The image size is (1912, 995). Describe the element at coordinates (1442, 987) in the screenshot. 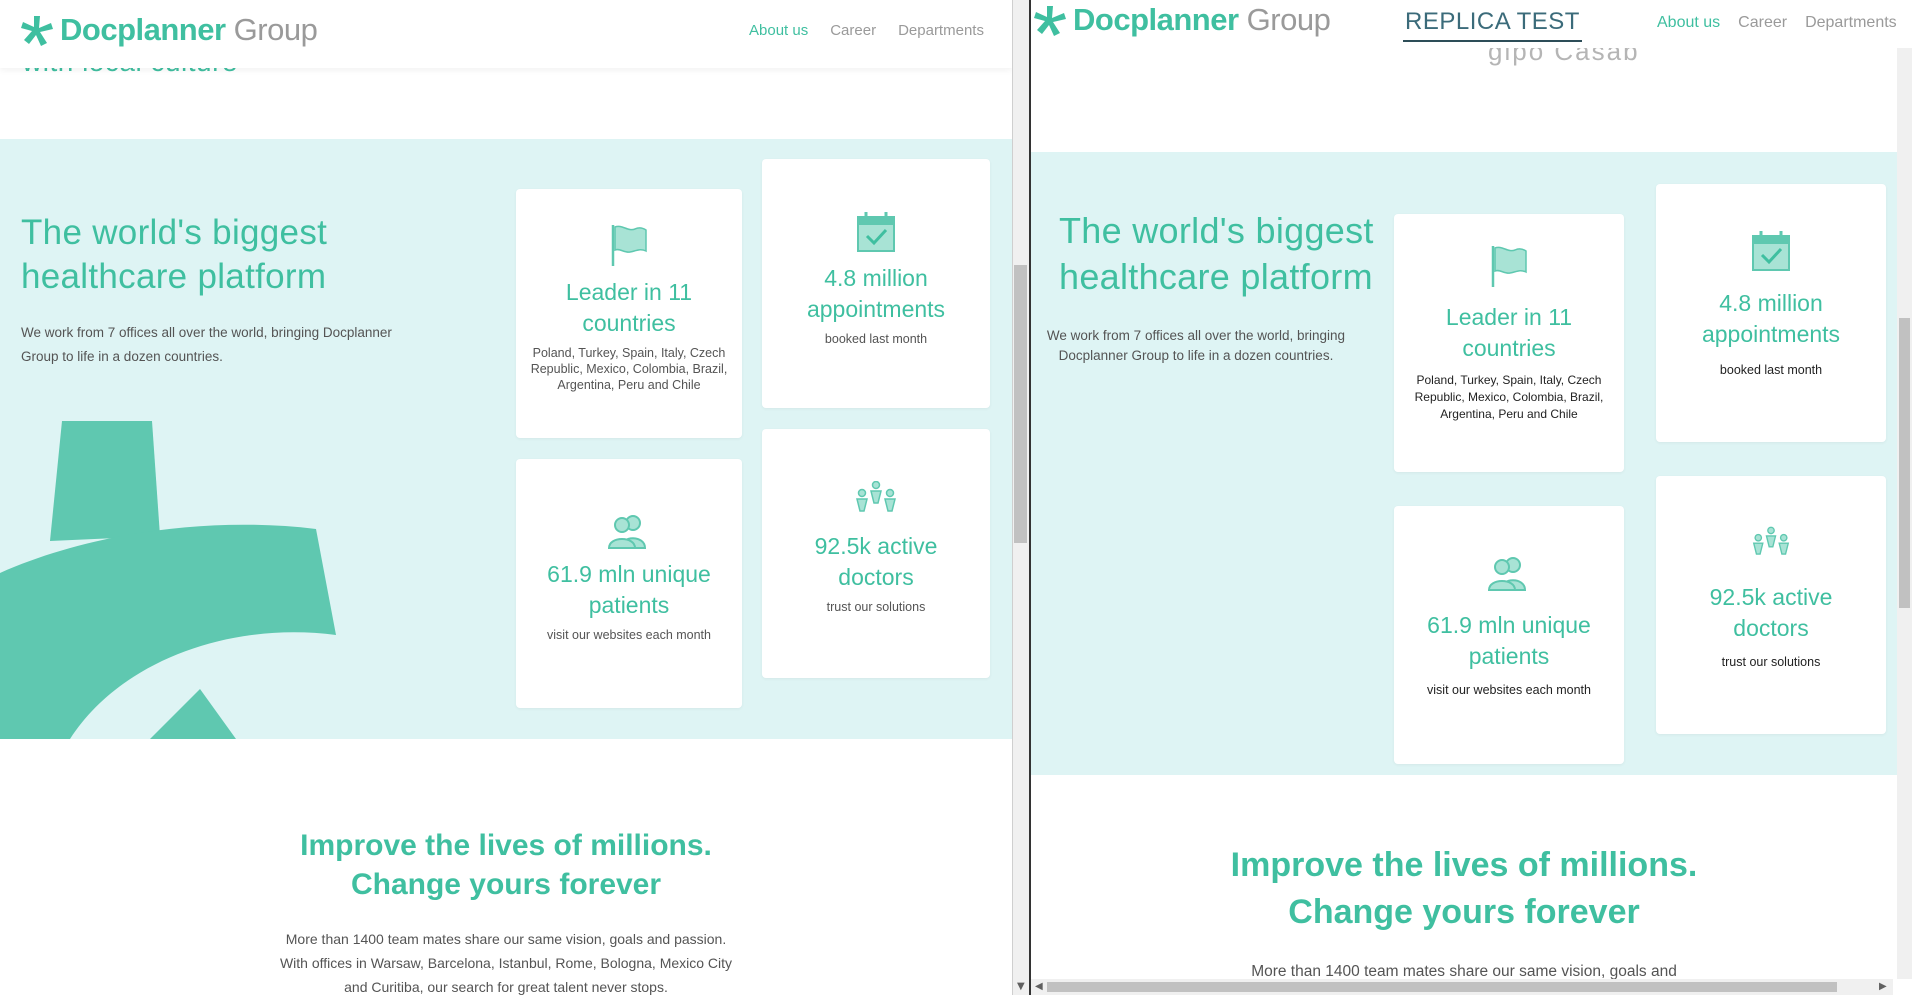

I see `horizontal-scroll-thumb` at that location.